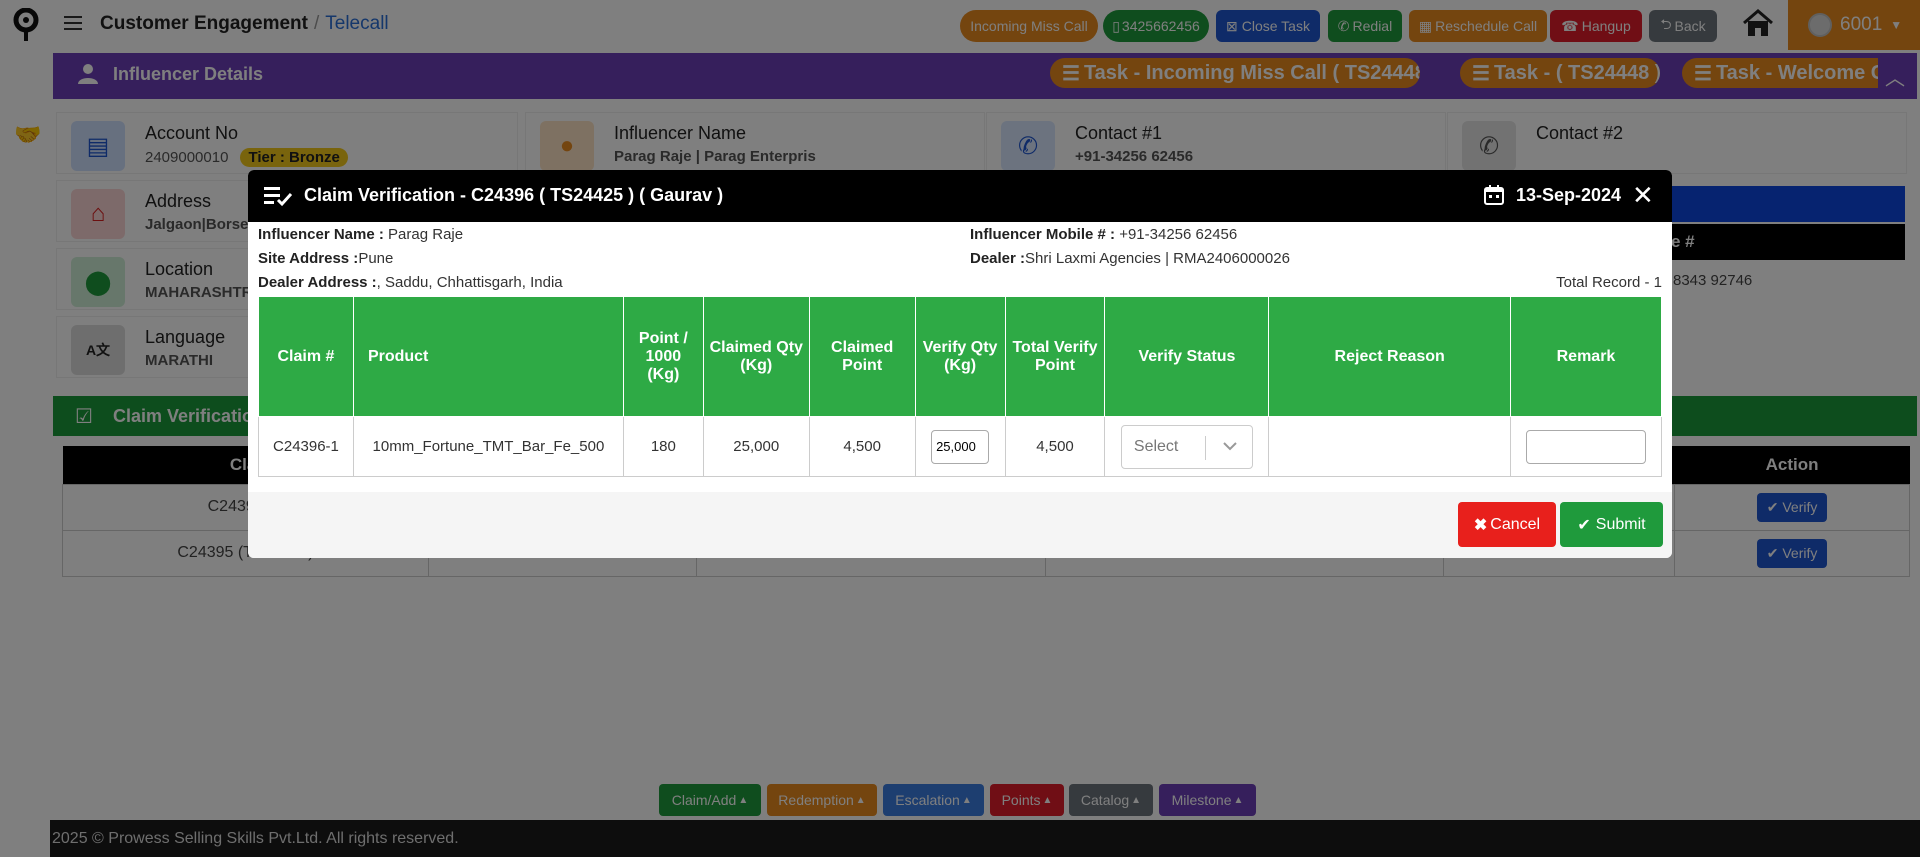 The width and height of the screenshot is (1920, 857). I want to click on influencer-mobile-info-label: Influencer Mobile # :, so click(1043, 234).